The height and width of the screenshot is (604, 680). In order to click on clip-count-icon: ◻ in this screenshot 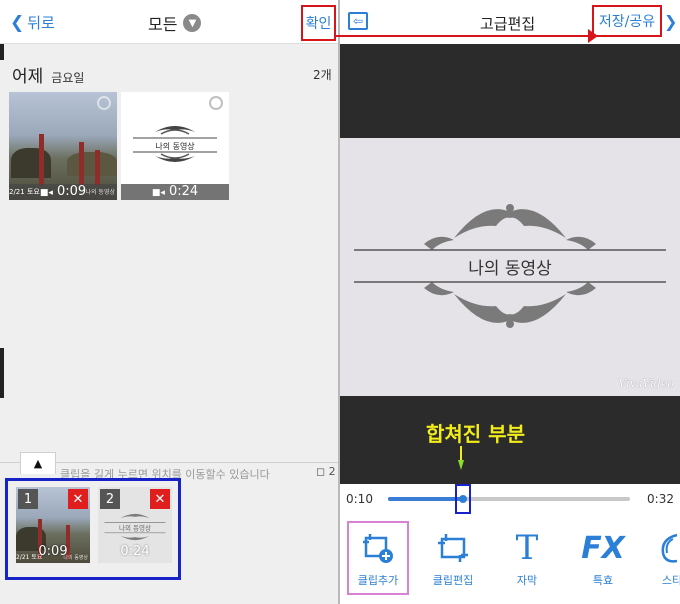, I will do `click(321, 471)`.